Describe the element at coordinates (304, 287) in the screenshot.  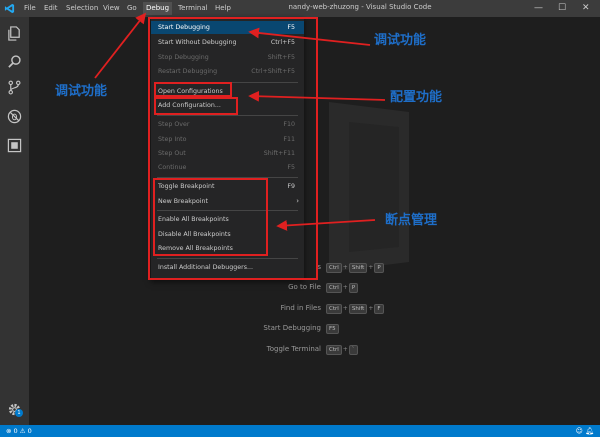
I see `shortcut-go-to-file: Go to File` at that location.